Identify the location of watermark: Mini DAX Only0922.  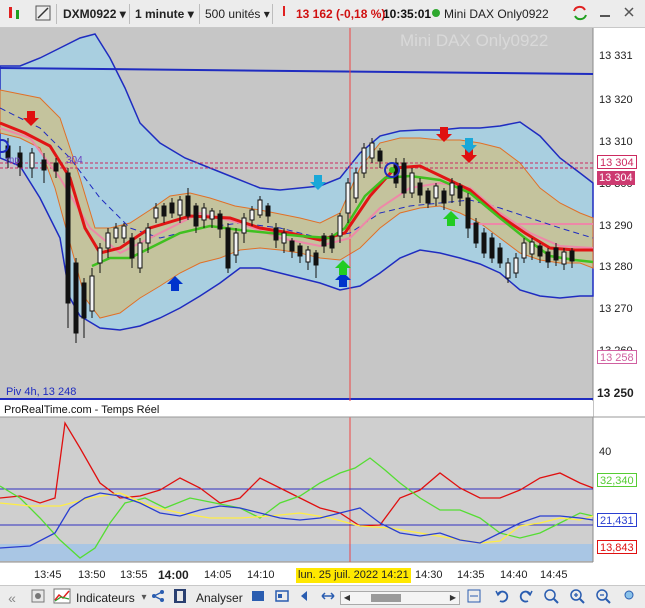
(474, 40).